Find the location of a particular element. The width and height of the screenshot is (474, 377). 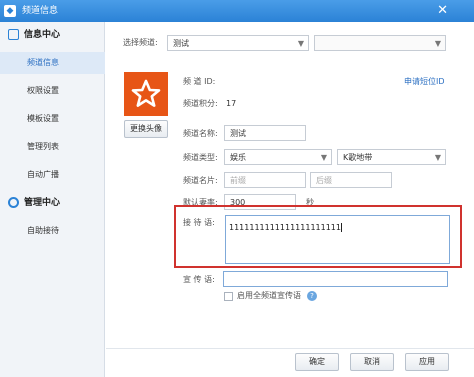

sidebar-section-label: 信息中心 is located at coordinates (42, 35).